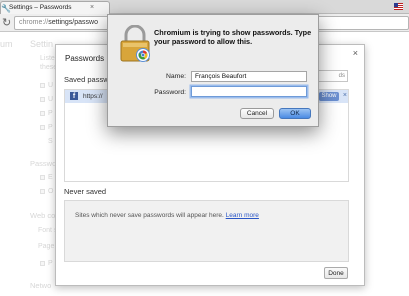  Describe the element at coordinates (74, 96) in the screenshot. I see `facebook-icon: f` at that location.